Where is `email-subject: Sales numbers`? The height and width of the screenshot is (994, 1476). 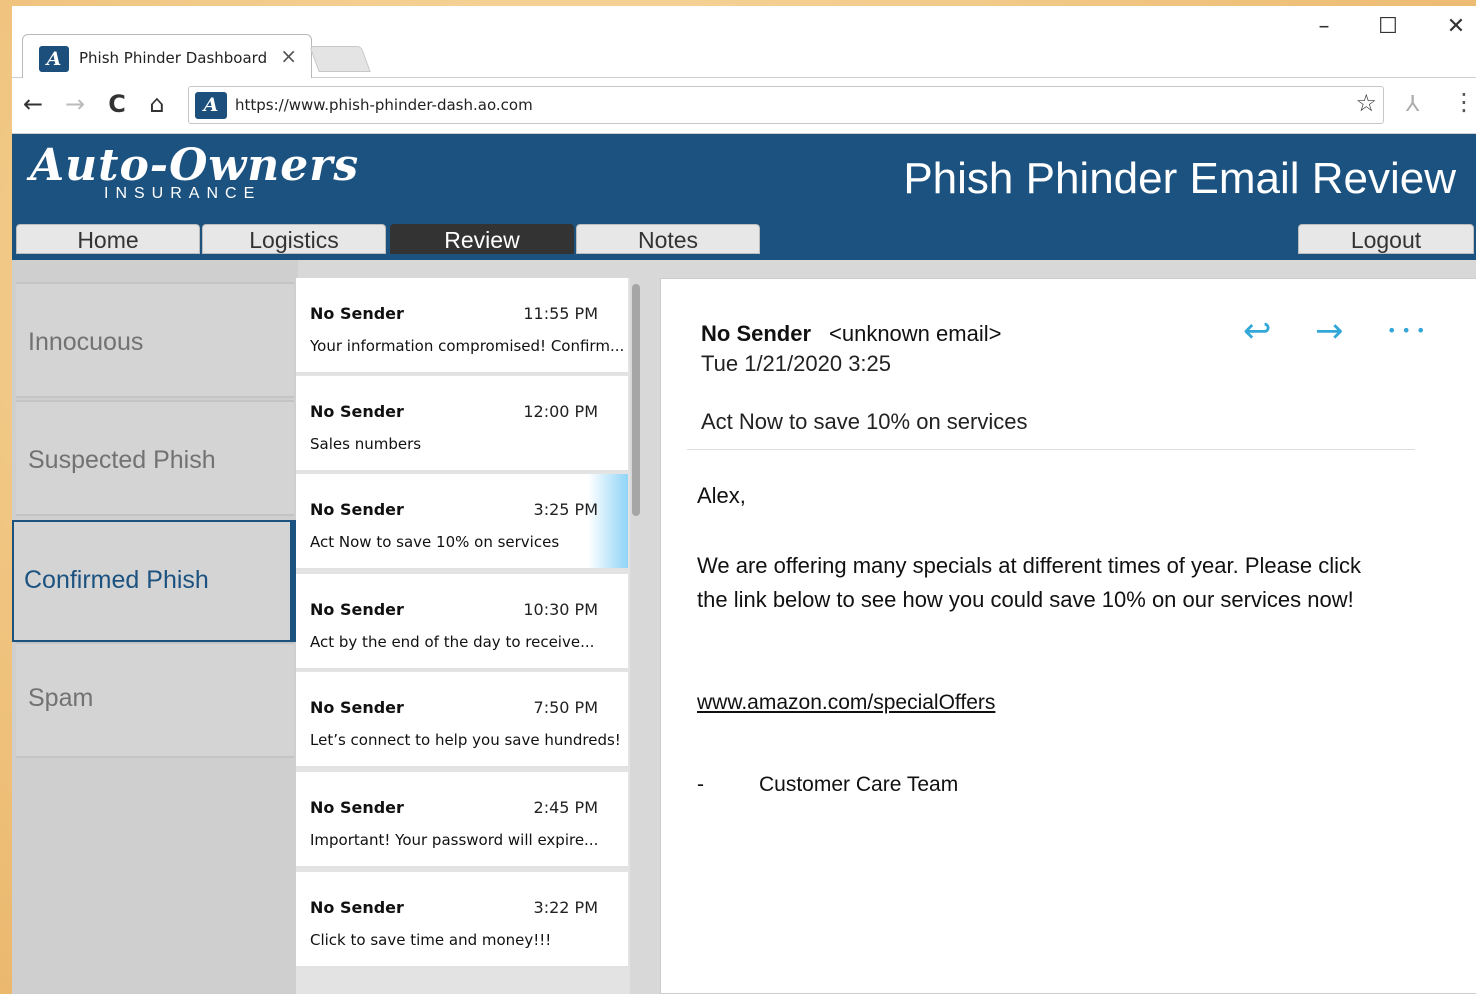 email-subject: Sales numbers is located at coordinates (366, 444).